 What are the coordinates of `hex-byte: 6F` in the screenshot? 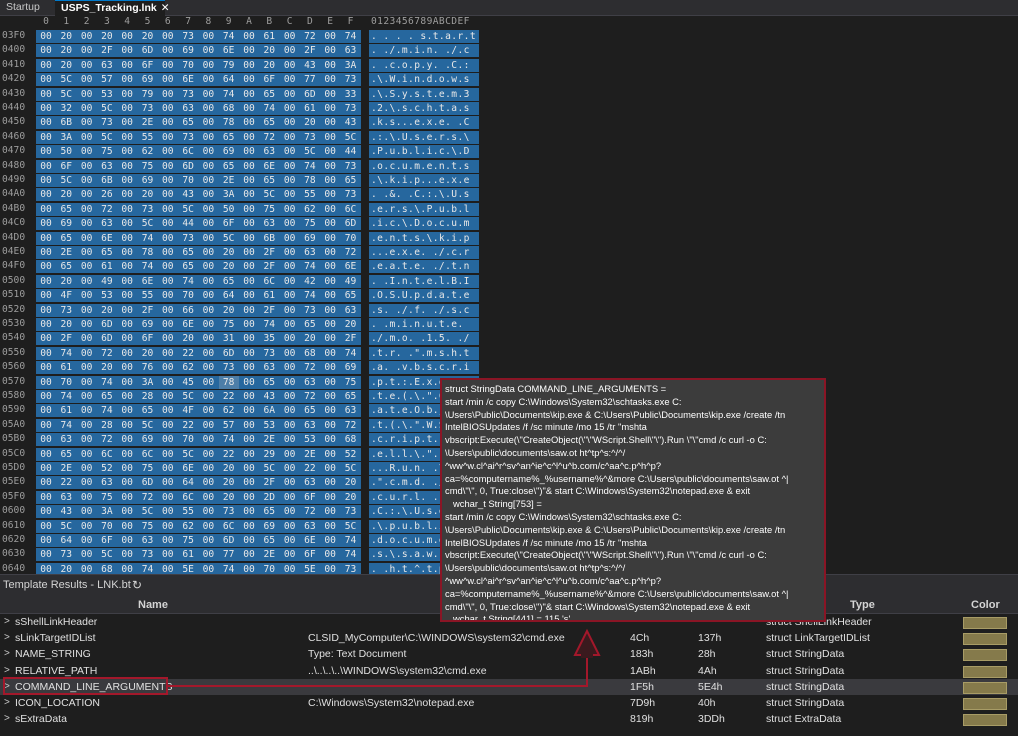 It's located at (310, 497).